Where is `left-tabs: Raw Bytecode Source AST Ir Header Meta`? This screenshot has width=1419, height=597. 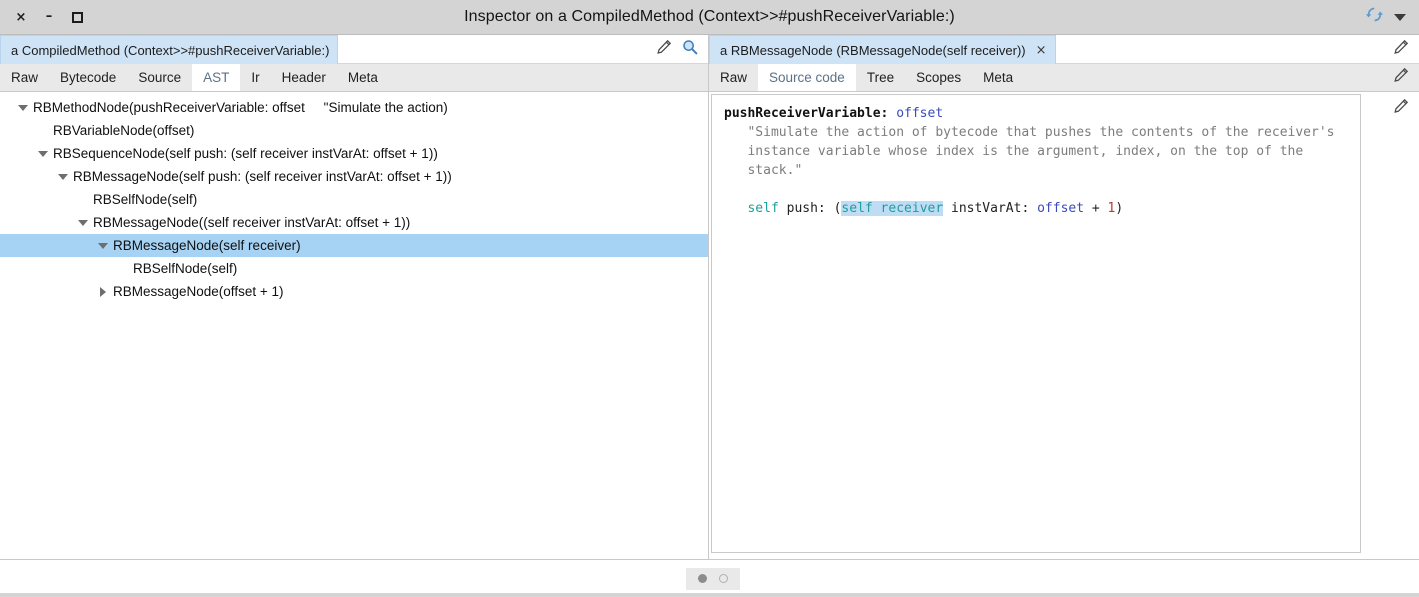 left-tabs: Raw Bytecode Source AST Ir Header Meta is located at coordinates (194, 77).